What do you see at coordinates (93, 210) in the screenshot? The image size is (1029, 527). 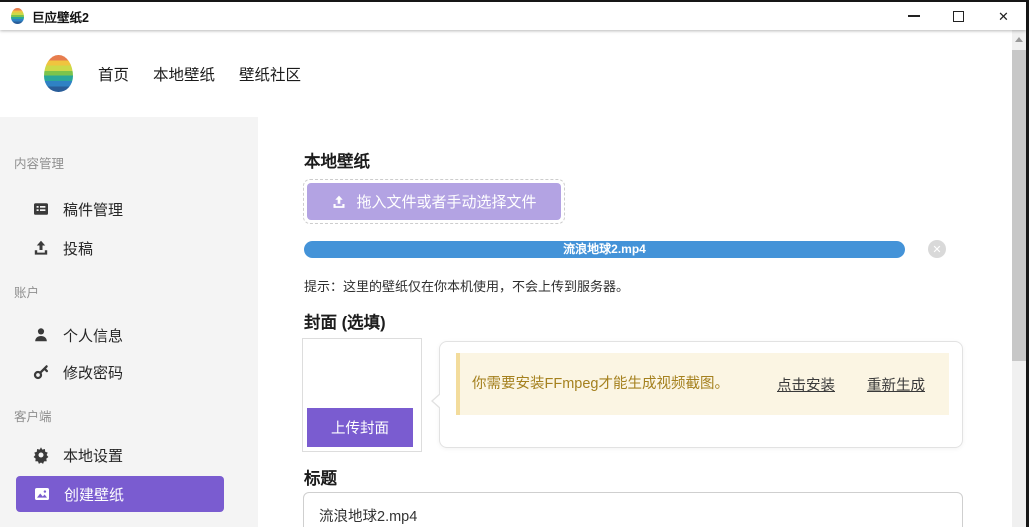 I see `sidebar-item-label: 稿件管理` at bounding box center [93, 210].